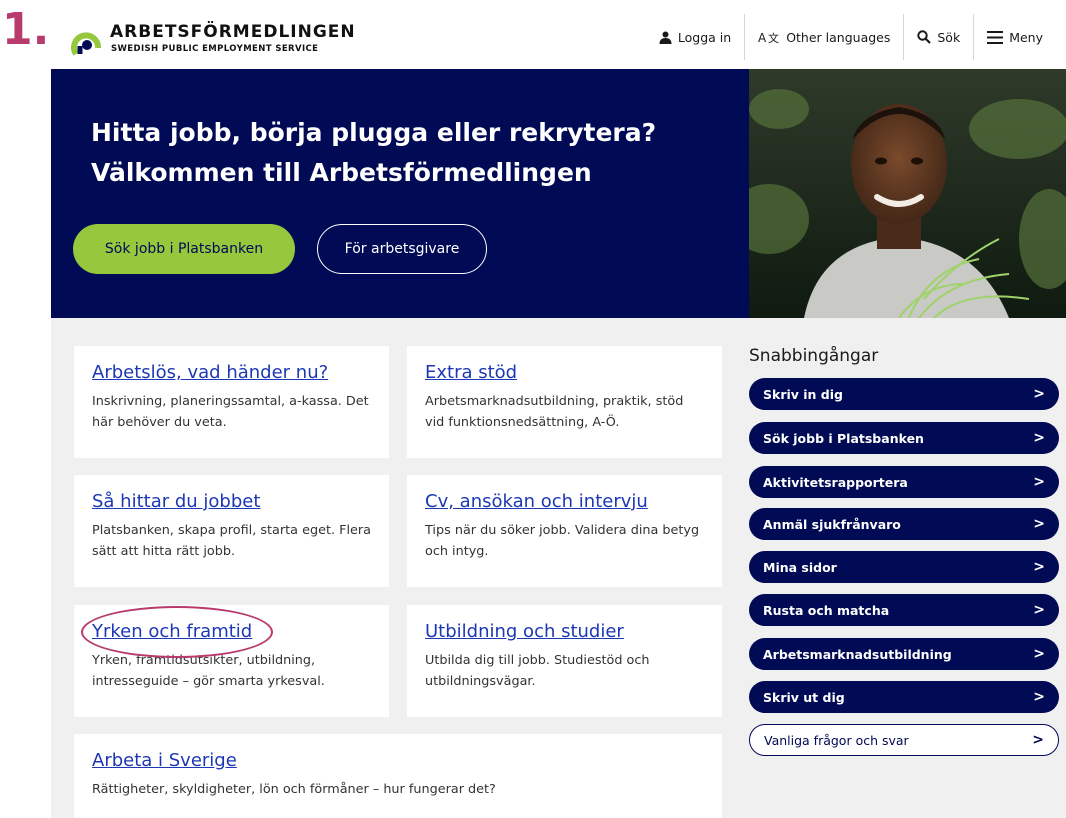 Image resolution: width=1066 pixels, height=818 pixels. Describe the element at coordinates (231, 631) in the screenshot. I see `card-title-link: Yrken och framtid` at that location.